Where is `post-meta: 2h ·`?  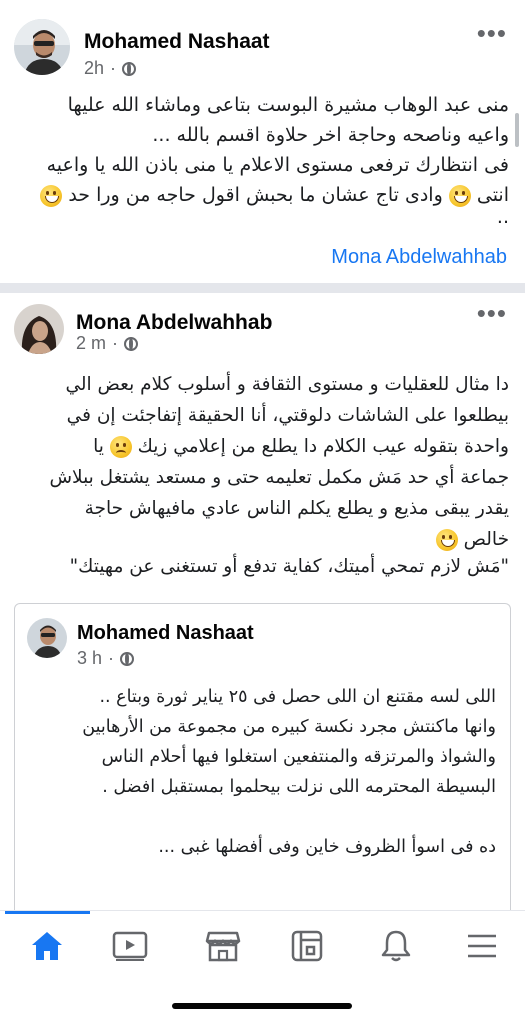 post-meta: 2h · is located at coordinates (110, 68).